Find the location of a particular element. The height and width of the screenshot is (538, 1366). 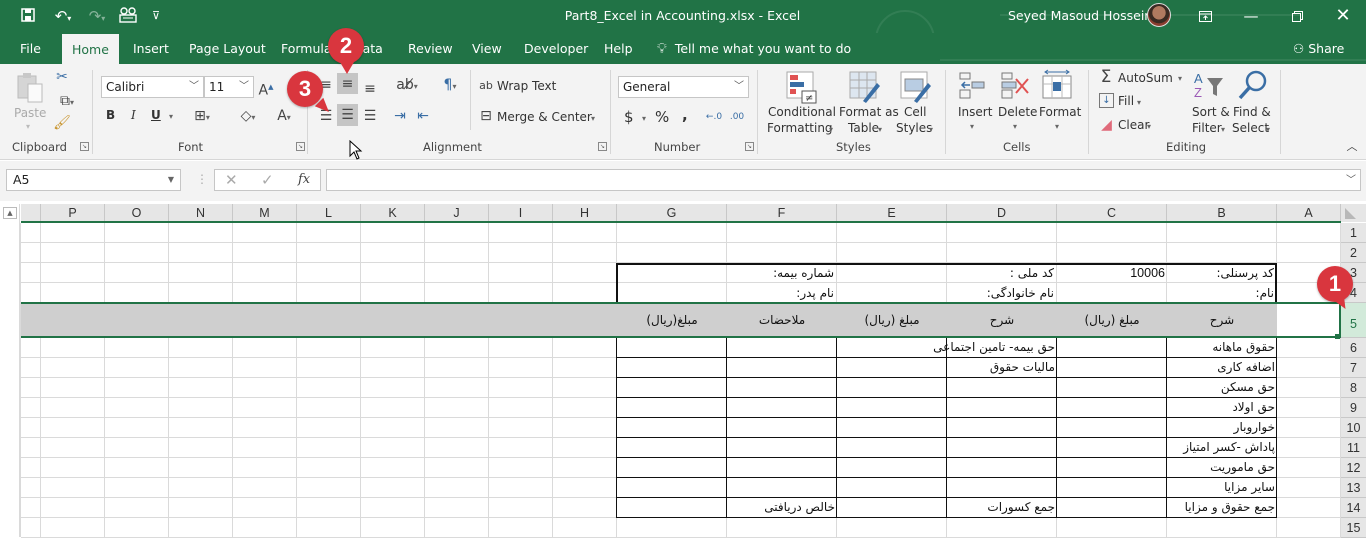

column-header-j: J is located at coordinates (457, 213).